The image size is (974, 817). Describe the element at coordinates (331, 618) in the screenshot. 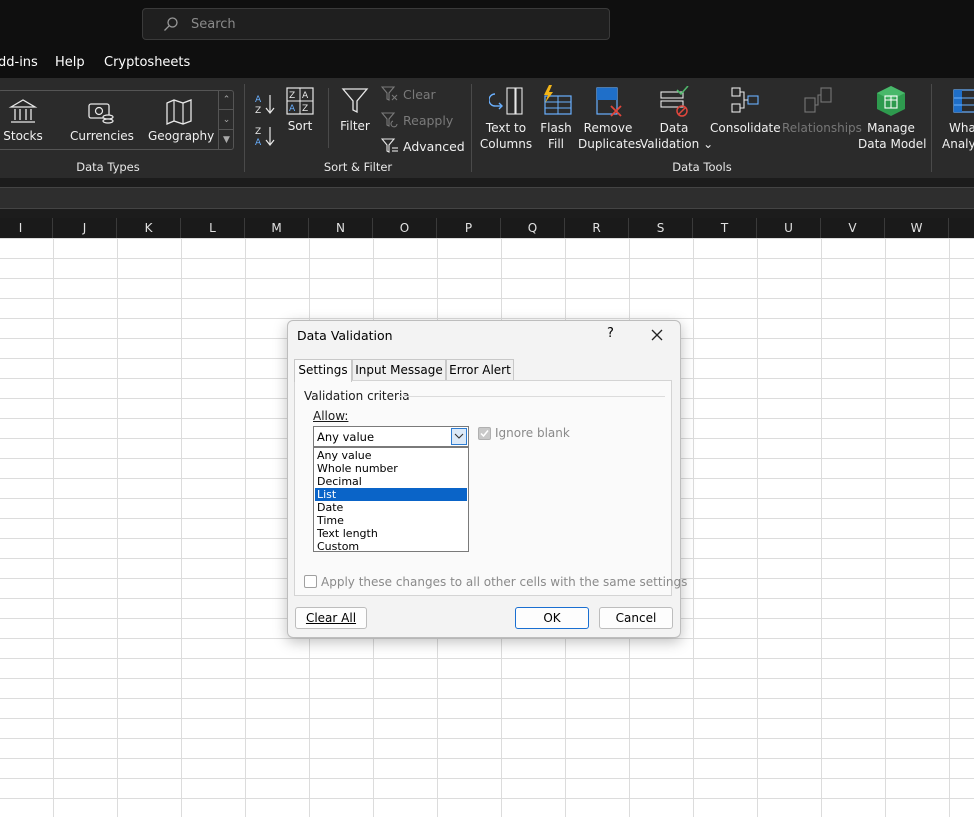

I see `clear-all-button: Clear All` at that location.